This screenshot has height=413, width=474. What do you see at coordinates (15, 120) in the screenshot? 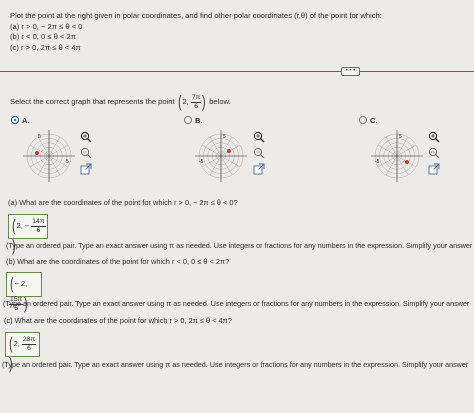
I see `option-a-radio` at bounding box center [15, 120].